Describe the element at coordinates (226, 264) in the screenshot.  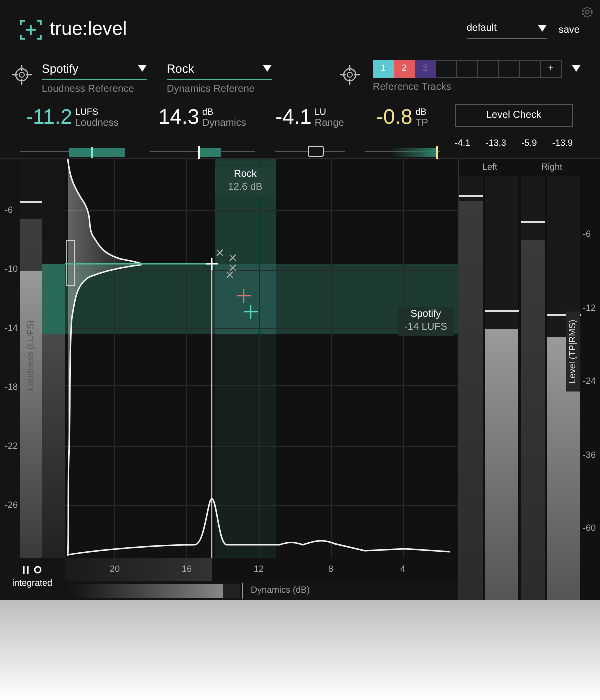
I see `reference-markers` at that location.